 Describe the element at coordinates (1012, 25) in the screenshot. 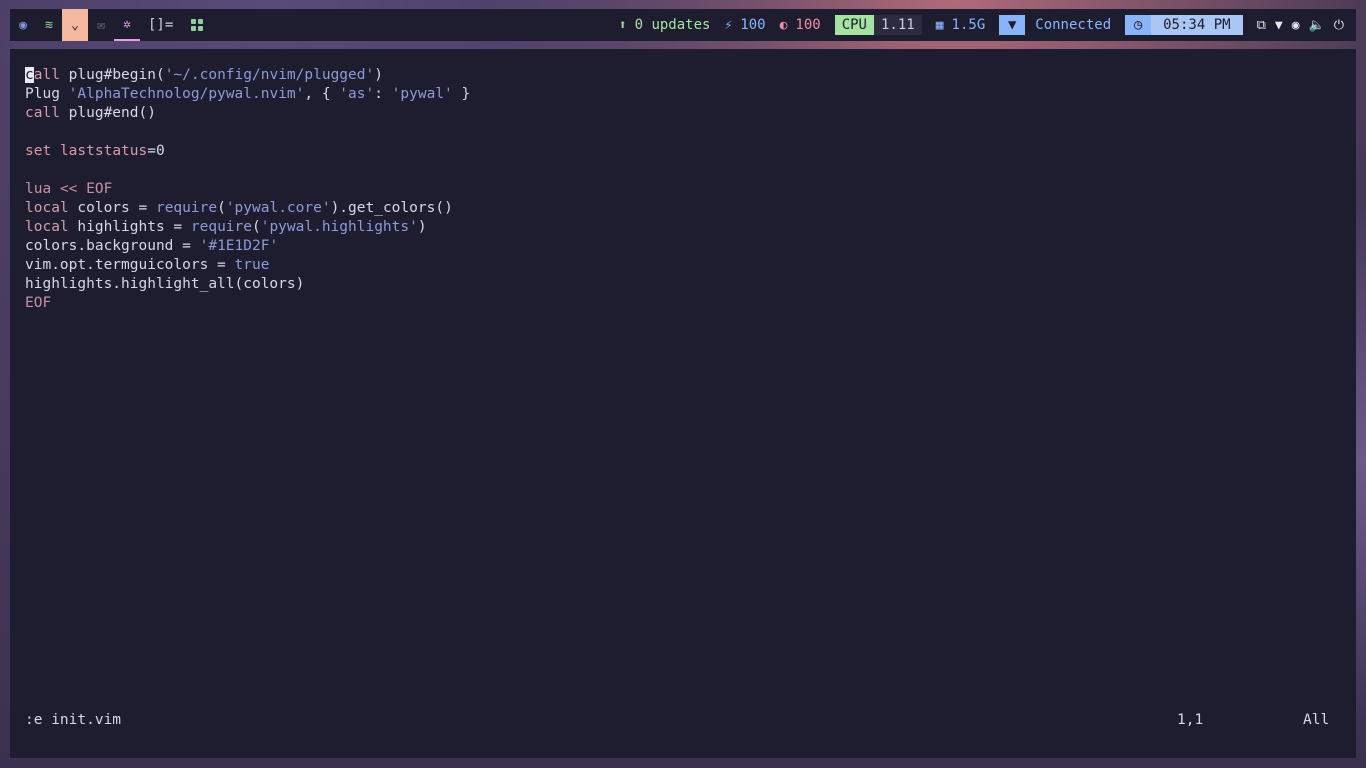

I see `wifi-icon: ▼` at that location.